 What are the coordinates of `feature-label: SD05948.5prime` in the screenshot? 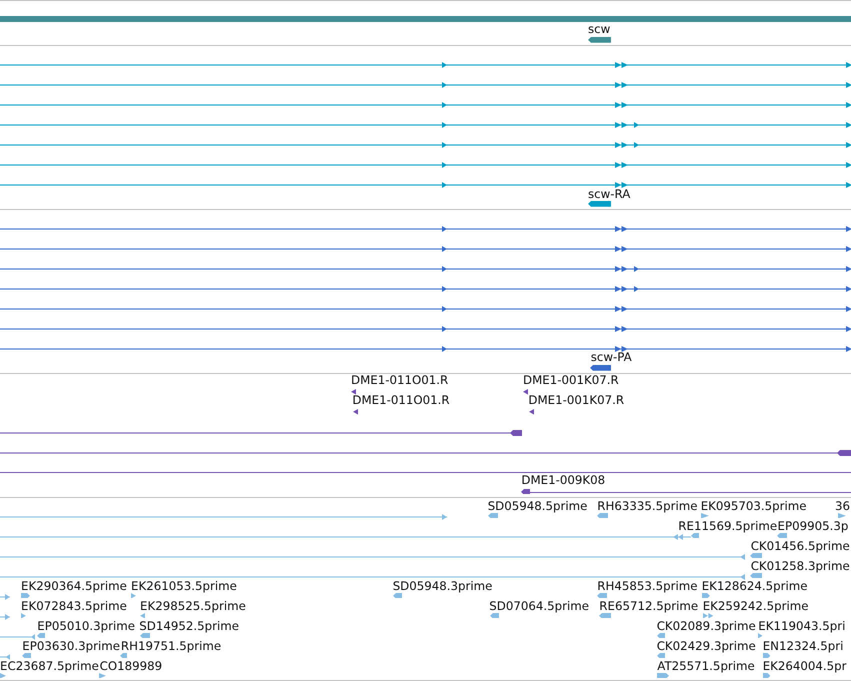 It's located at (538, 506).